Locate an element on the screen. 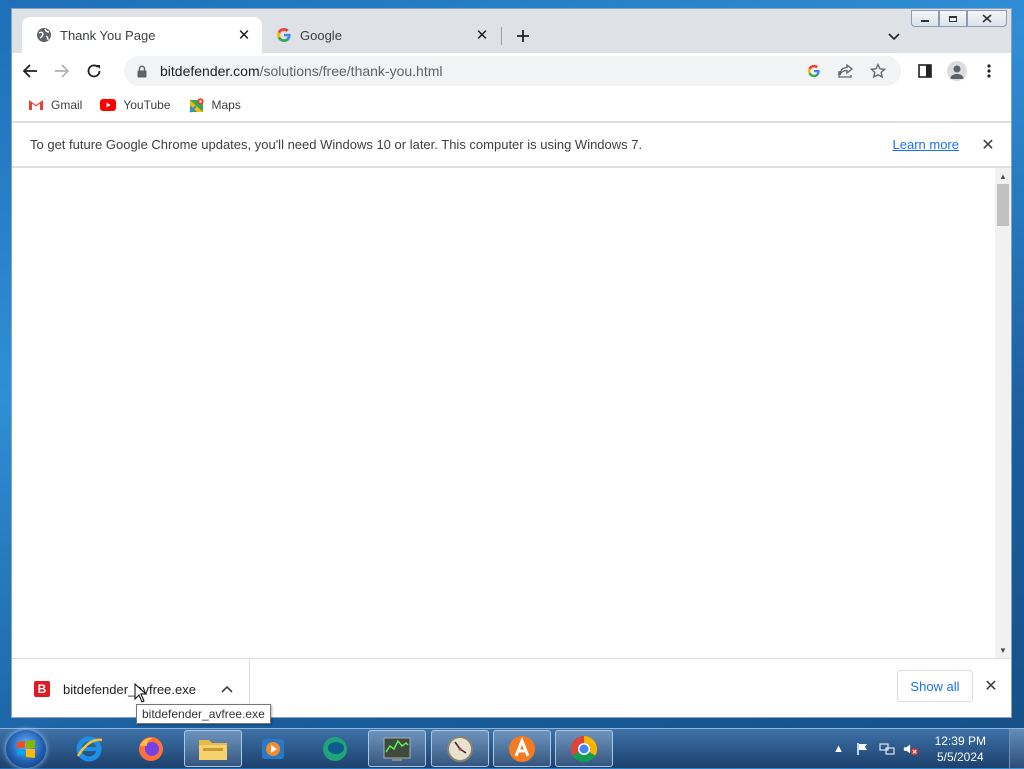  windows-taskbar: ▲ 12:39 PM 5/5/2024 is located at coordinates (512, 748).